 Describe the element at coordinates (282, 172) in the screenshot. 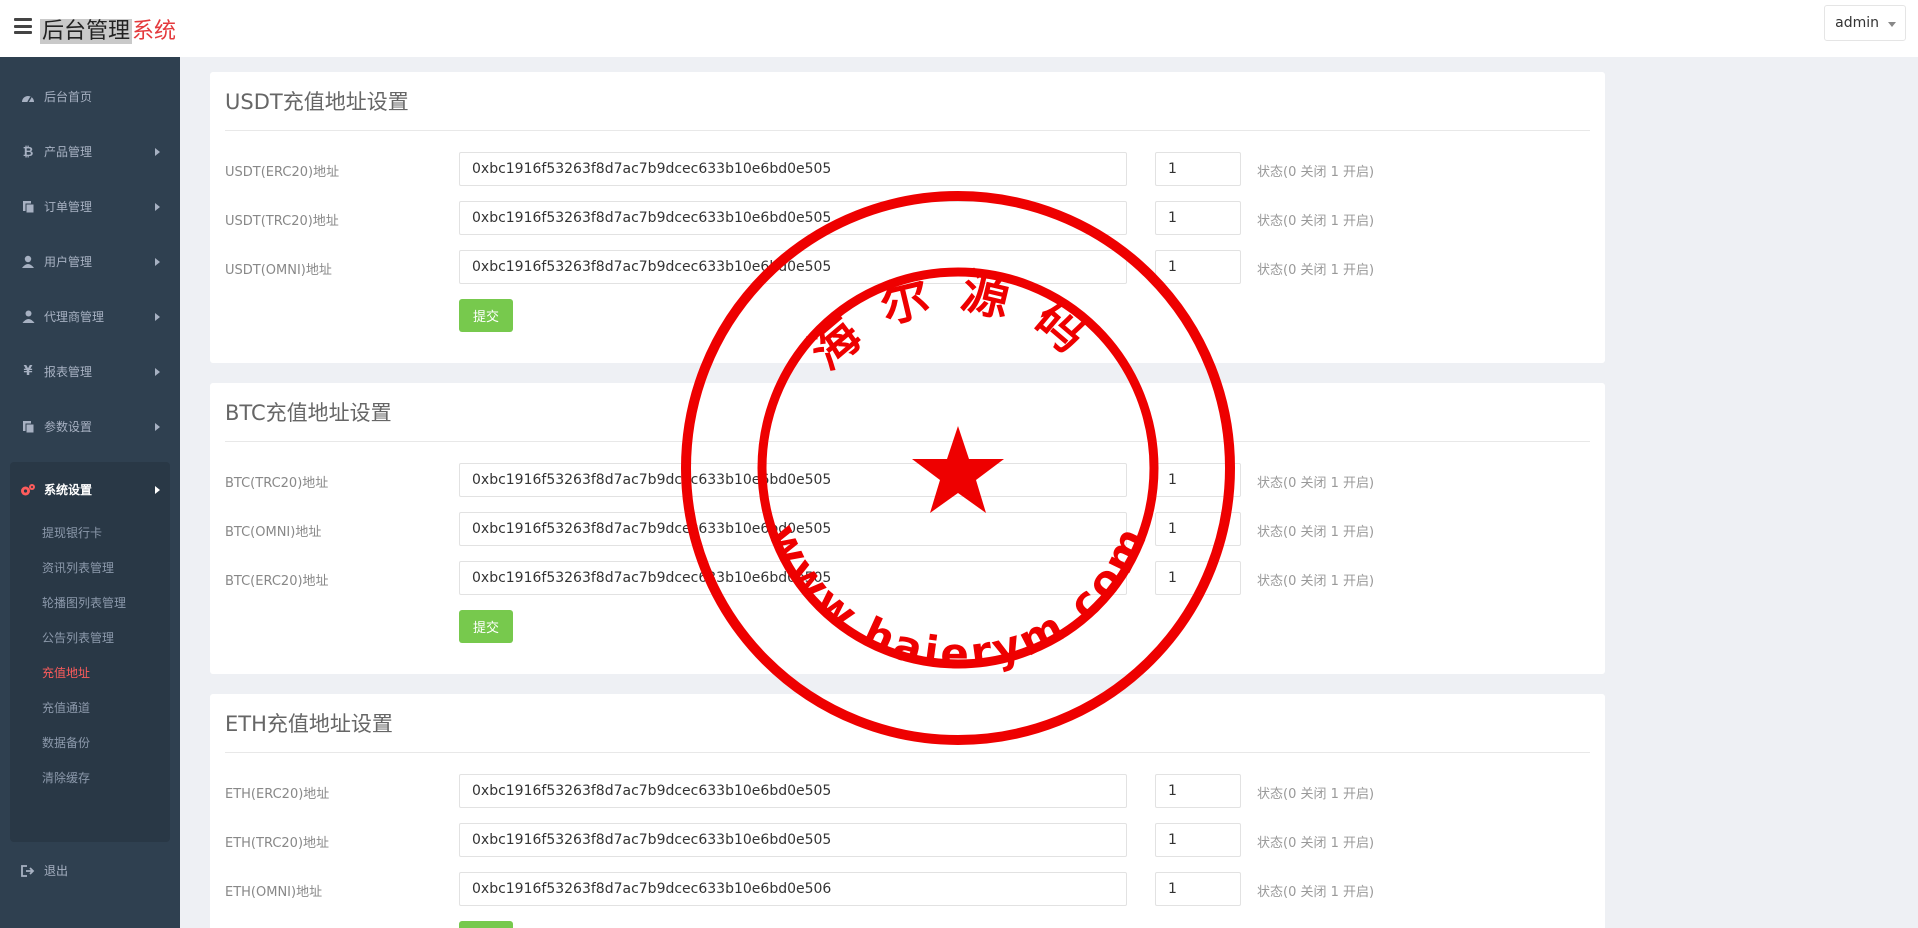

I see `field-label: USDT(ERC20)地址` at that location.